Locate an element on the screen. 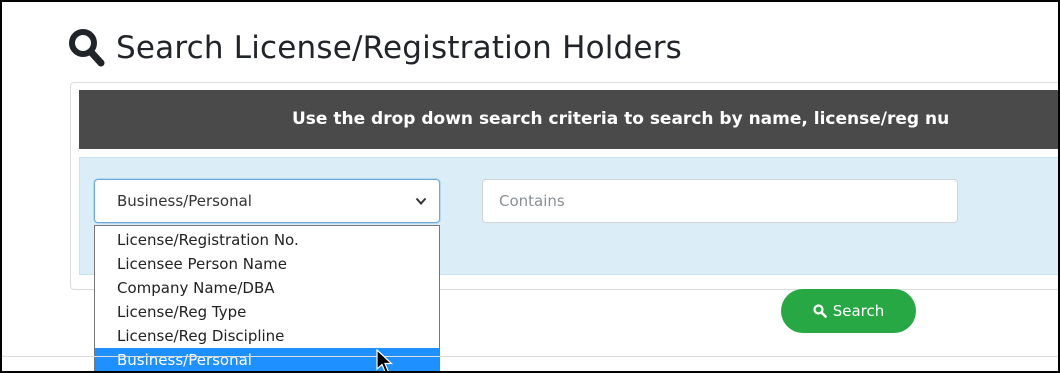  page-header: Search License/Registration Holders is located at coordinates (375, 48).